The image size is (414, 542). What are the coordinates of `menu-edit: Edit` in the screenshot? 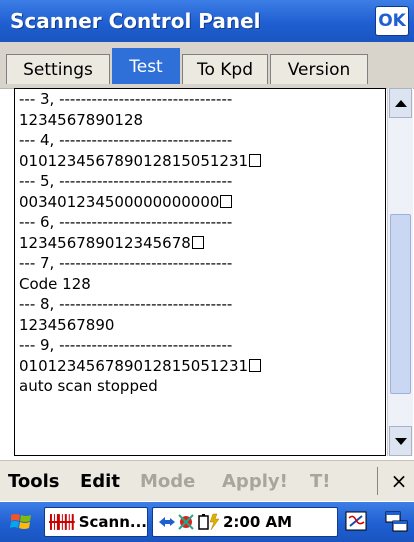 It's located at (100, 481).